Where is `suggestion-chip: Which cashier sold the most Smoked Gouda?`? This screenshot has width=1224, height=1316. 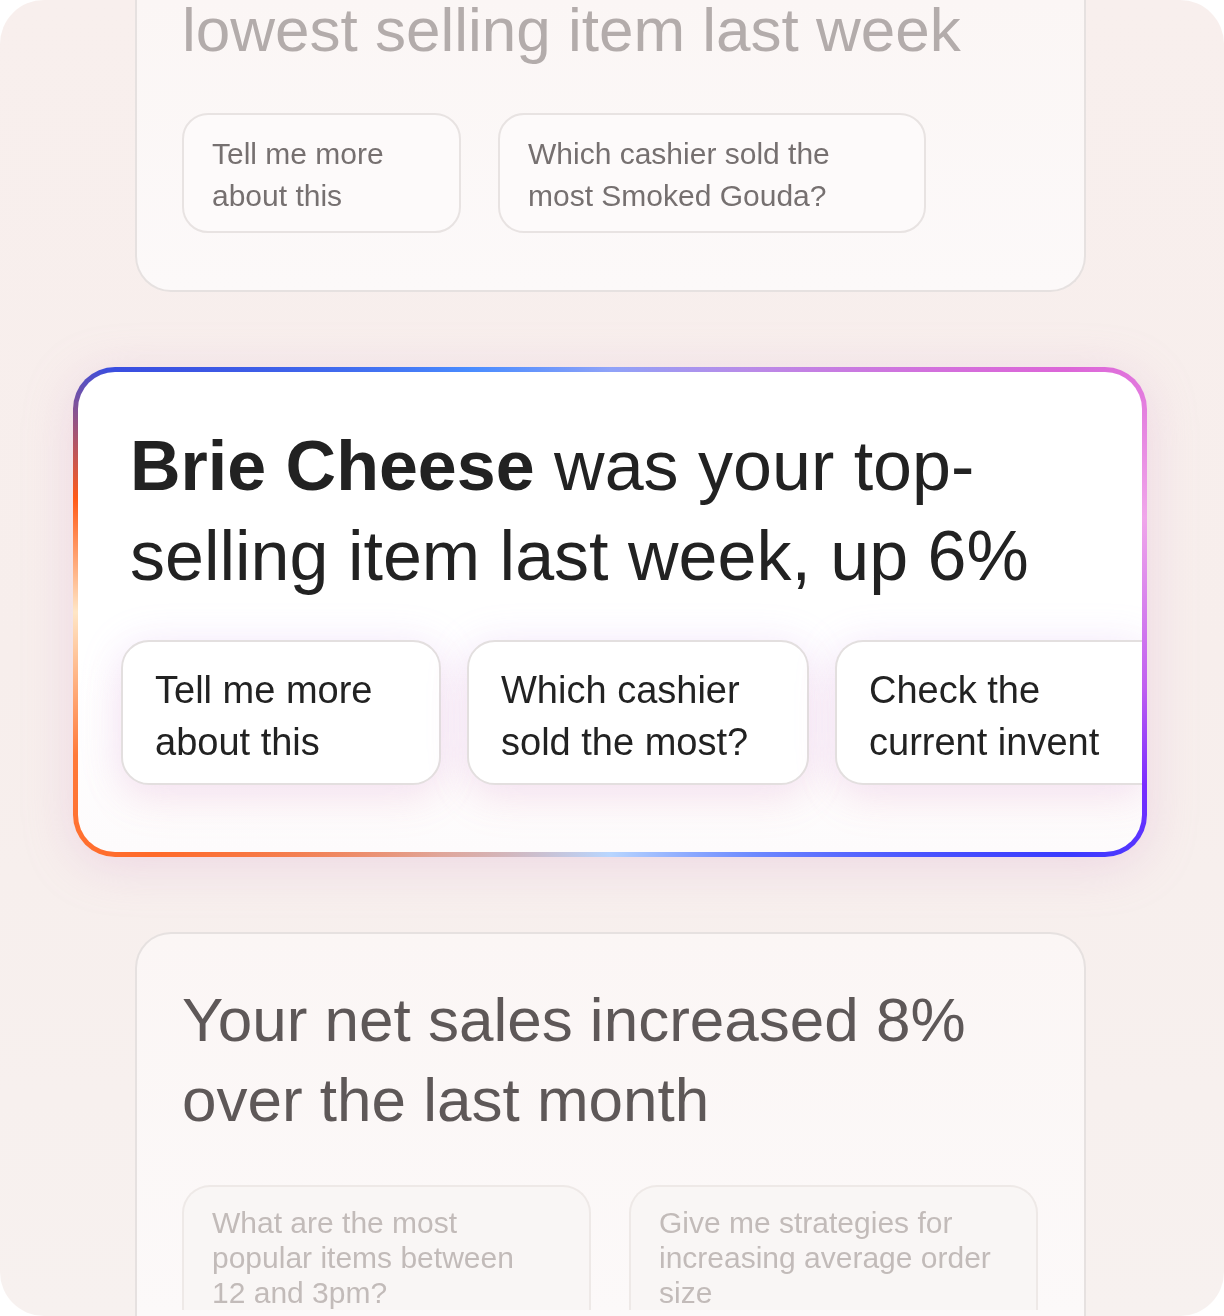
suggestion-chip: Which cashier sold the most Smoked Gouda? is located at coordinates (712, 173).